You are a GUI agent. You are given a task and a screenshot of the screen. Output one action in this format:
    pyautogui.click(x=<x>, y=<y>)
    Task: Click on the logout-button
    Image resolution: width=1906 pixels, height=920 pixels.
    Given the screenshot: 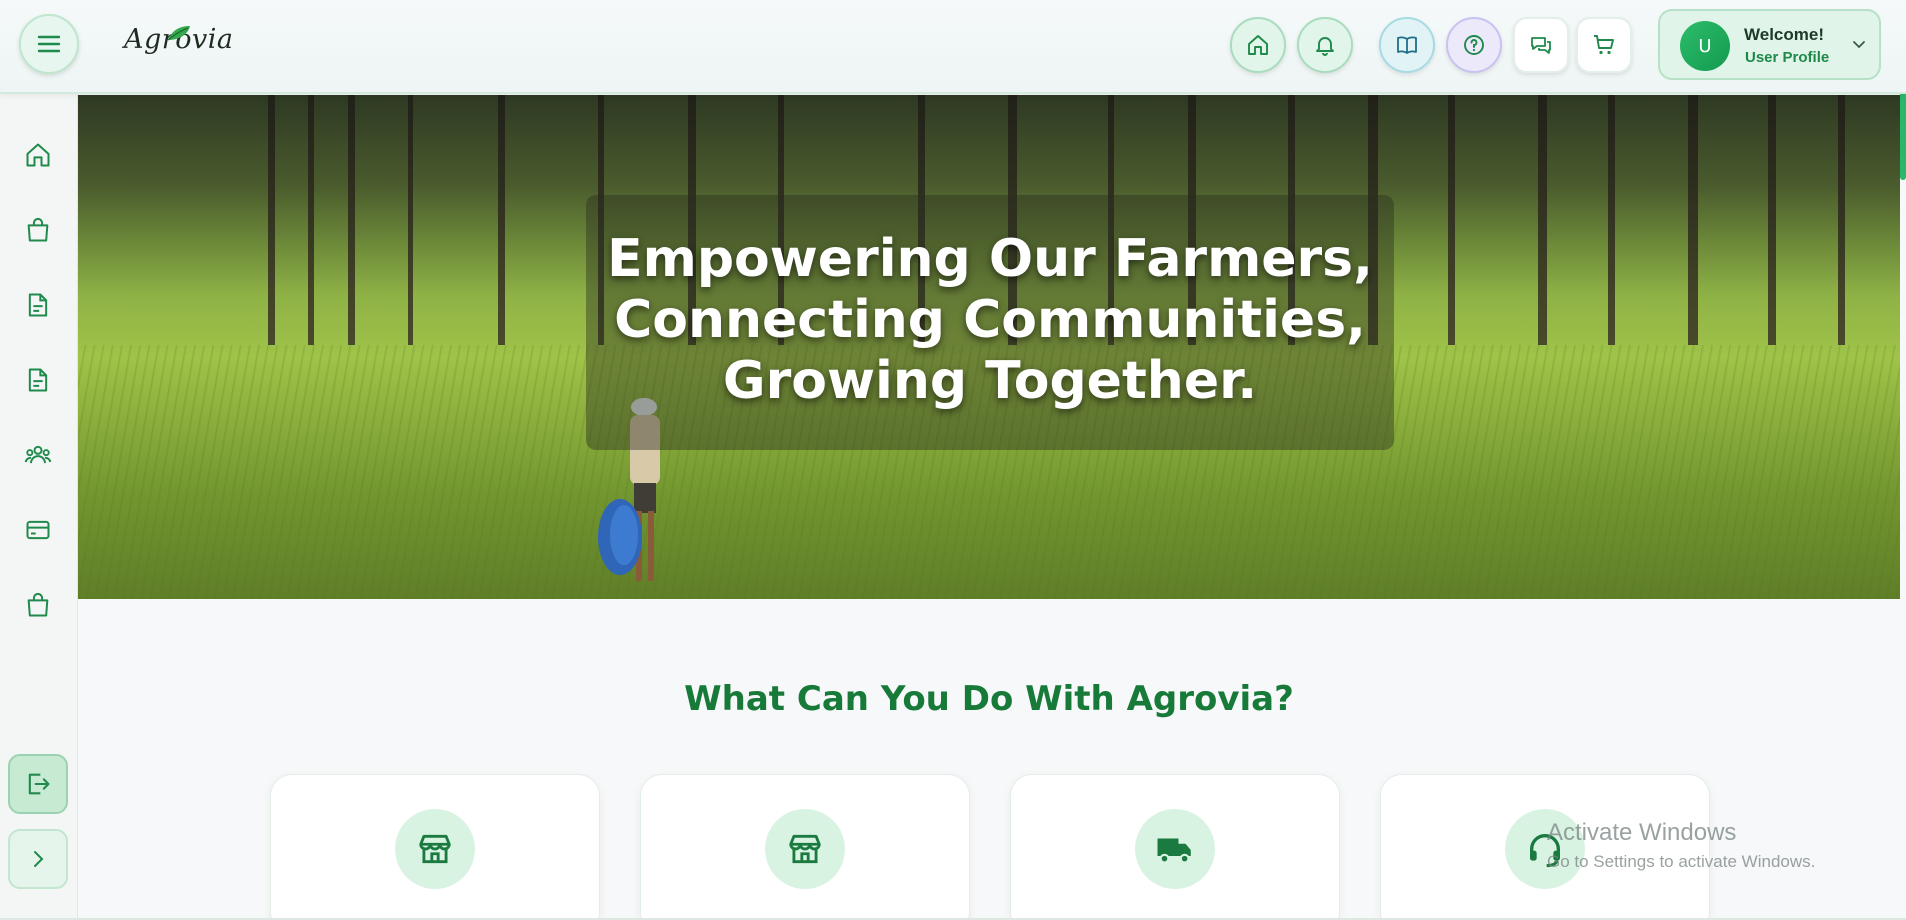 What is the action you would take?
    pyautogui.click(x=38, y=784)
    